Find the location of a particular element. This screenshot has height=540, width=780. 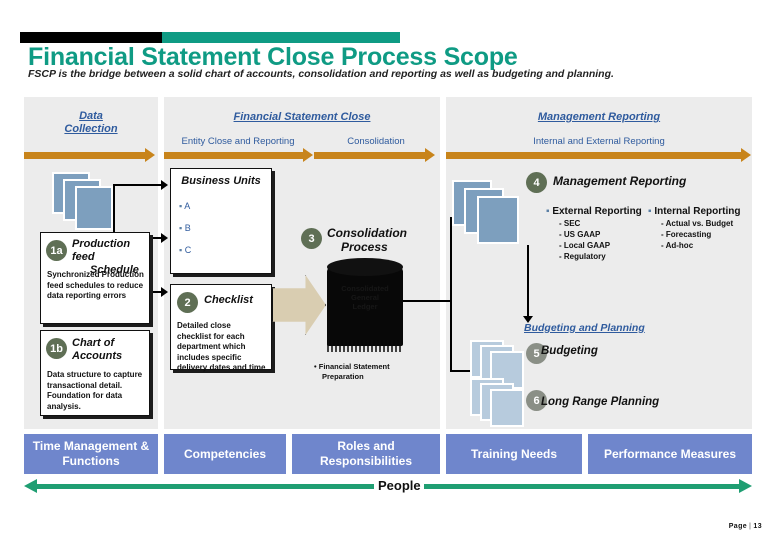

badge-4: 4 is located at coordinates (536, 182).